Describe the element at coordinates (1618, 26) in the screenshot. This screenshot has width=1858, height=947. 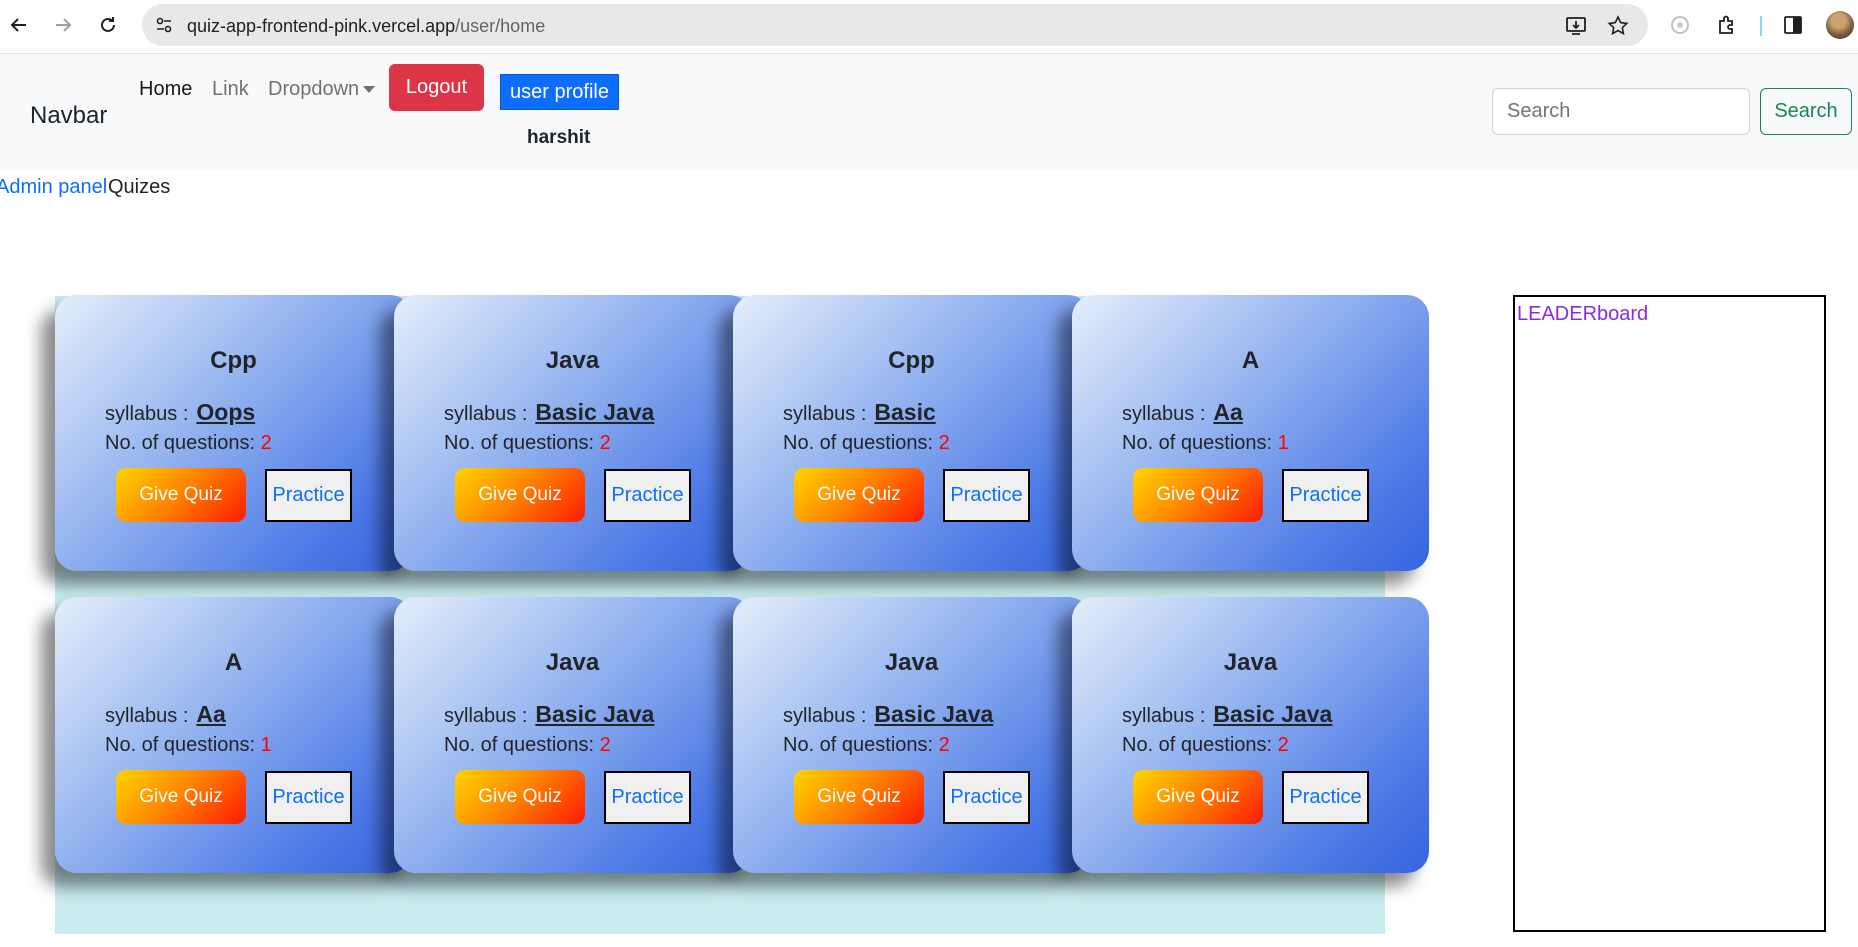
I see `bookmark-star-icon` at that location.